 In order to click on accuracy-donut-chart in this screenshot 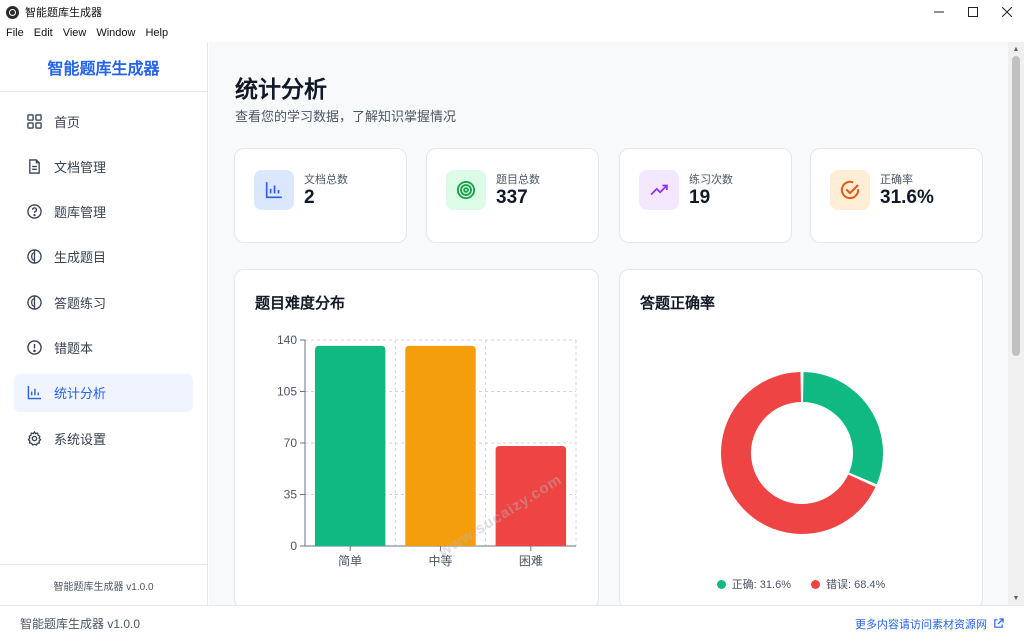, I will do `click(802, 453)`.